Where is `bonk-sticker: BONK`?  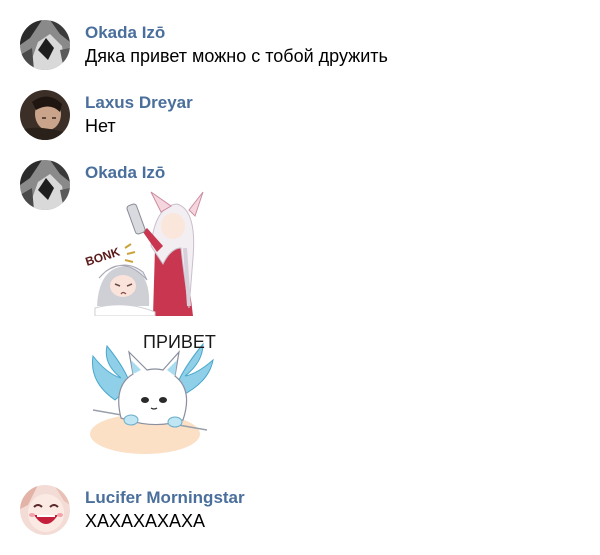
bonk-sticker: BONK is located at coordinates (155, 252).